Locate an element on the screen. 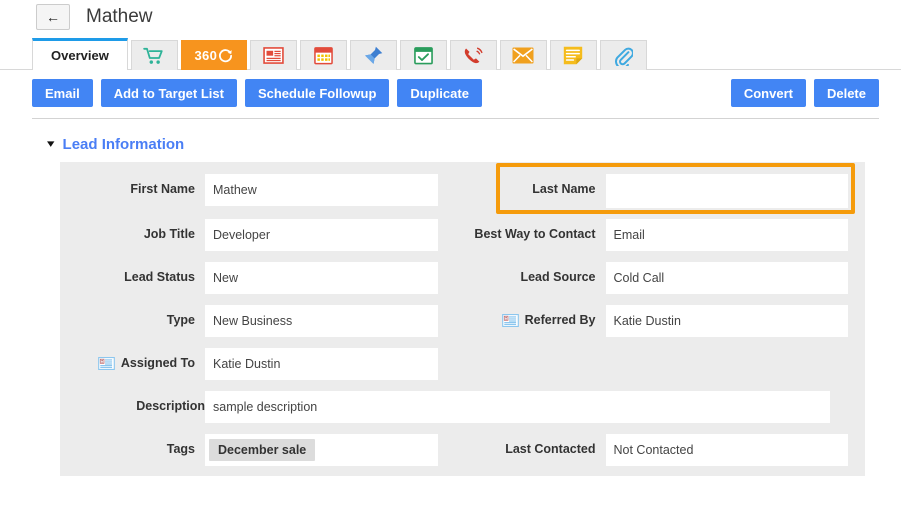 This screenshot has width=901, height=520. email-button: Email is located at coordinates (62, 93).